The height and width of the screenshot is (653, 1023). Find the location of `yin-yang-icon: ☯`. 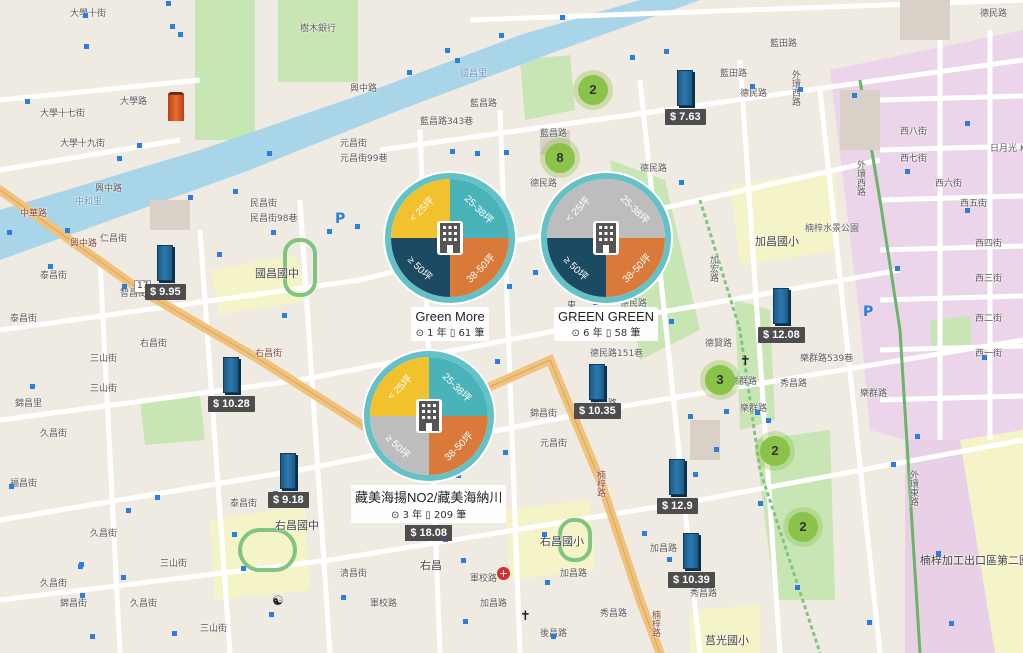

yin-yang-icon: ☯ is located at coordinates (278, 601).